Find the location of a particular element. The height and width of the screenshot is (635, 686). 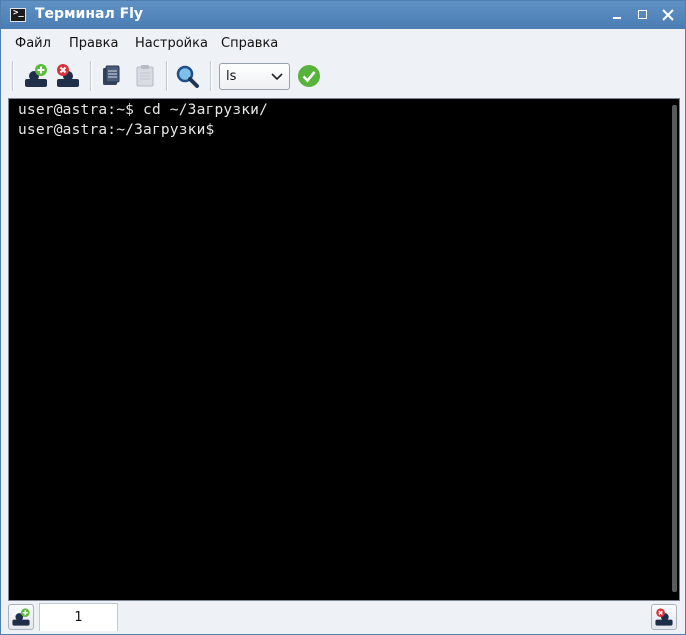

search-button is located at coordinates (187, 76).